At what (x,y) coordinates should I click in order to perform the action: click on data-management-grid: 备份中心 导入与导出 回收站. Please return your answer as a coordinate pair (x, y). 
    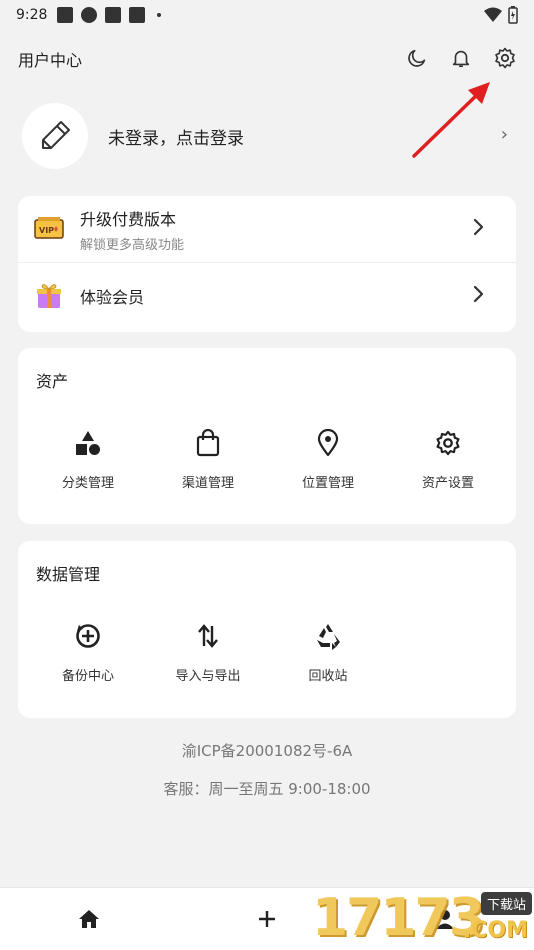
    Looking at the image, I should click on (208, 652).